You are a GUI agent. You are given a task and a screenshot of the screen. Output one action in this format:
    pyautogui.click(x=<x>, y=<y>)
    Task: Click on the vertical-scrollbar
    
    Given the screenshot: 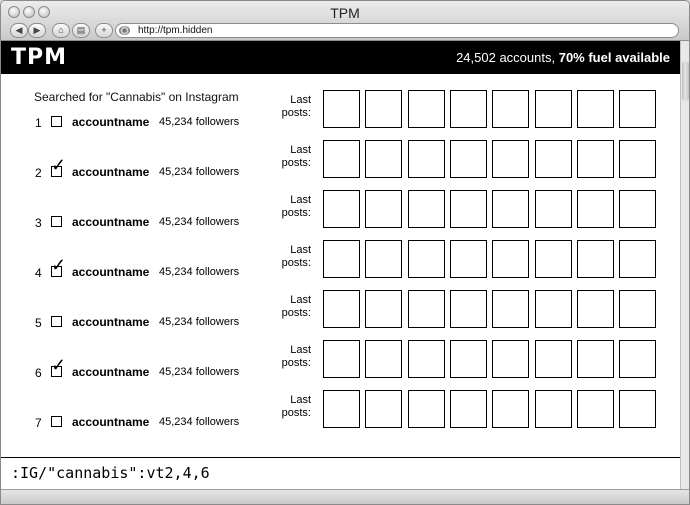 What is the action you would take?
    pyautogui.click(x=684, y=265)
    